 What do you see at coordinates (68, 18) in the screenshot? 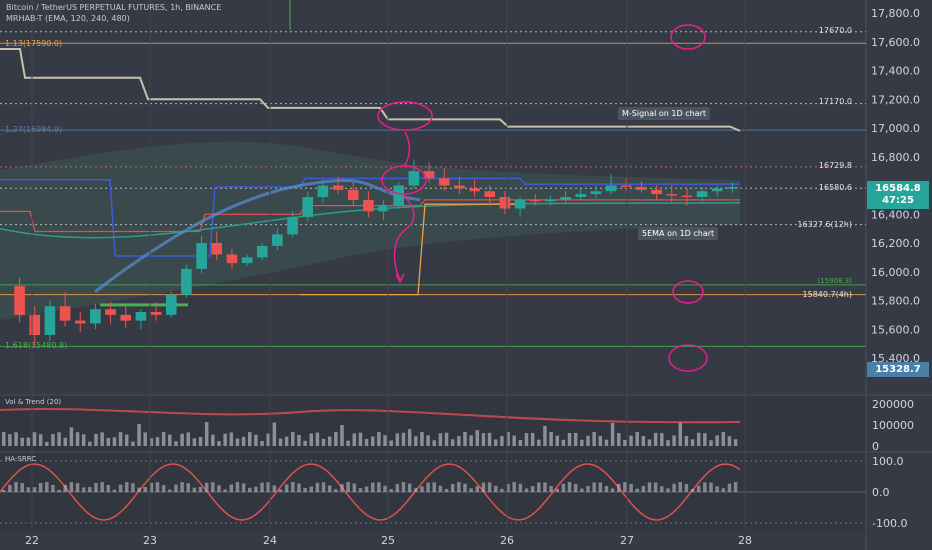
I see `indicator-title: MRHAB-T (EMA, 120, 240, 480)` at bounding box center [68, 18].